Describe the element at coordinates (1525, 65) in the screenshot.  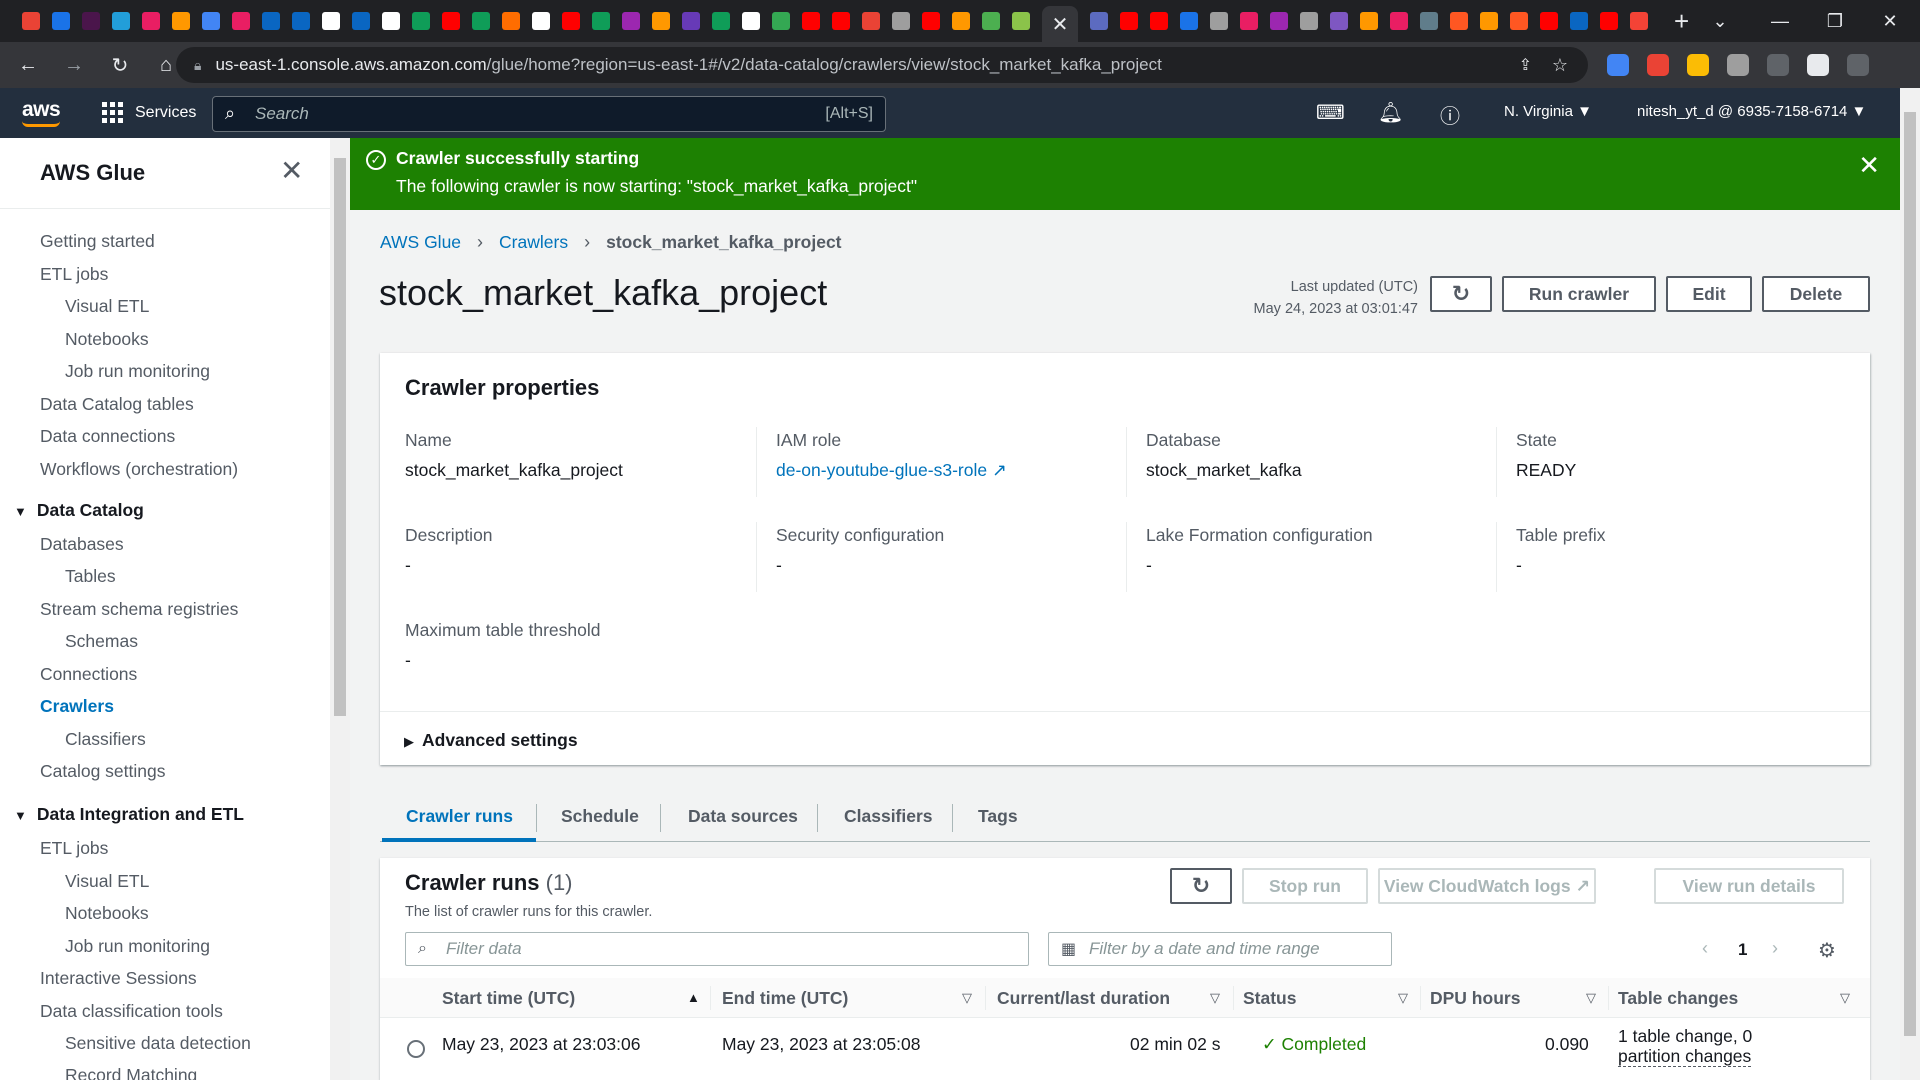
I see `share-icon: ⇪` at that location.